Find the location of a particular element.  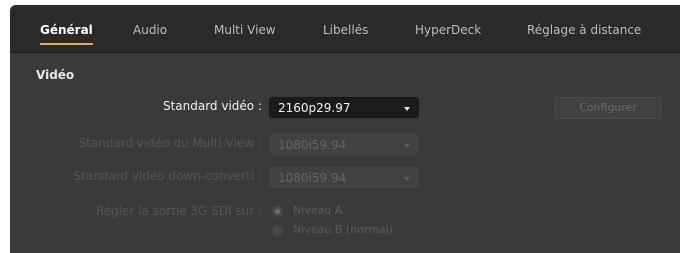

tab-audio: Audio is located at coordinates (150, 28).